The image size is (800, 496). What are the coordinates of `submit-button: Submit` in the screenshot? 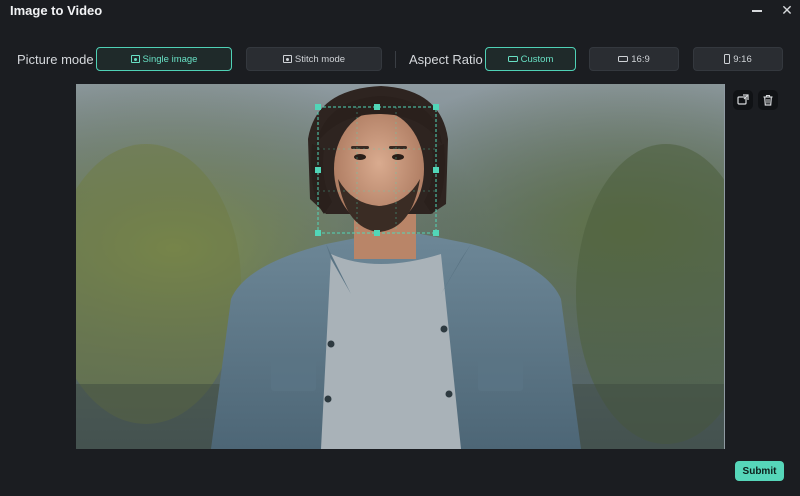 It's located at (759, 471).